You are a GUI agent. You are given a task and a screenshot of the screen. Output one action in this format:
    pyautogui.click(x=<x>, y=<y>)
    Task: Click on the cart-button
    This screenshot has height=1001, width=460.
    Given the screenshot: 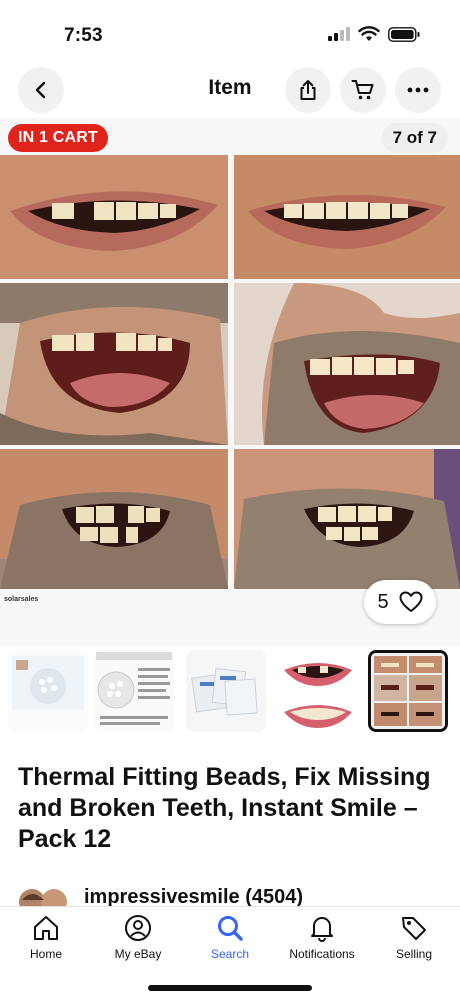 What is the action you would take?
    pyautogui.click(x=363, y=90)
    